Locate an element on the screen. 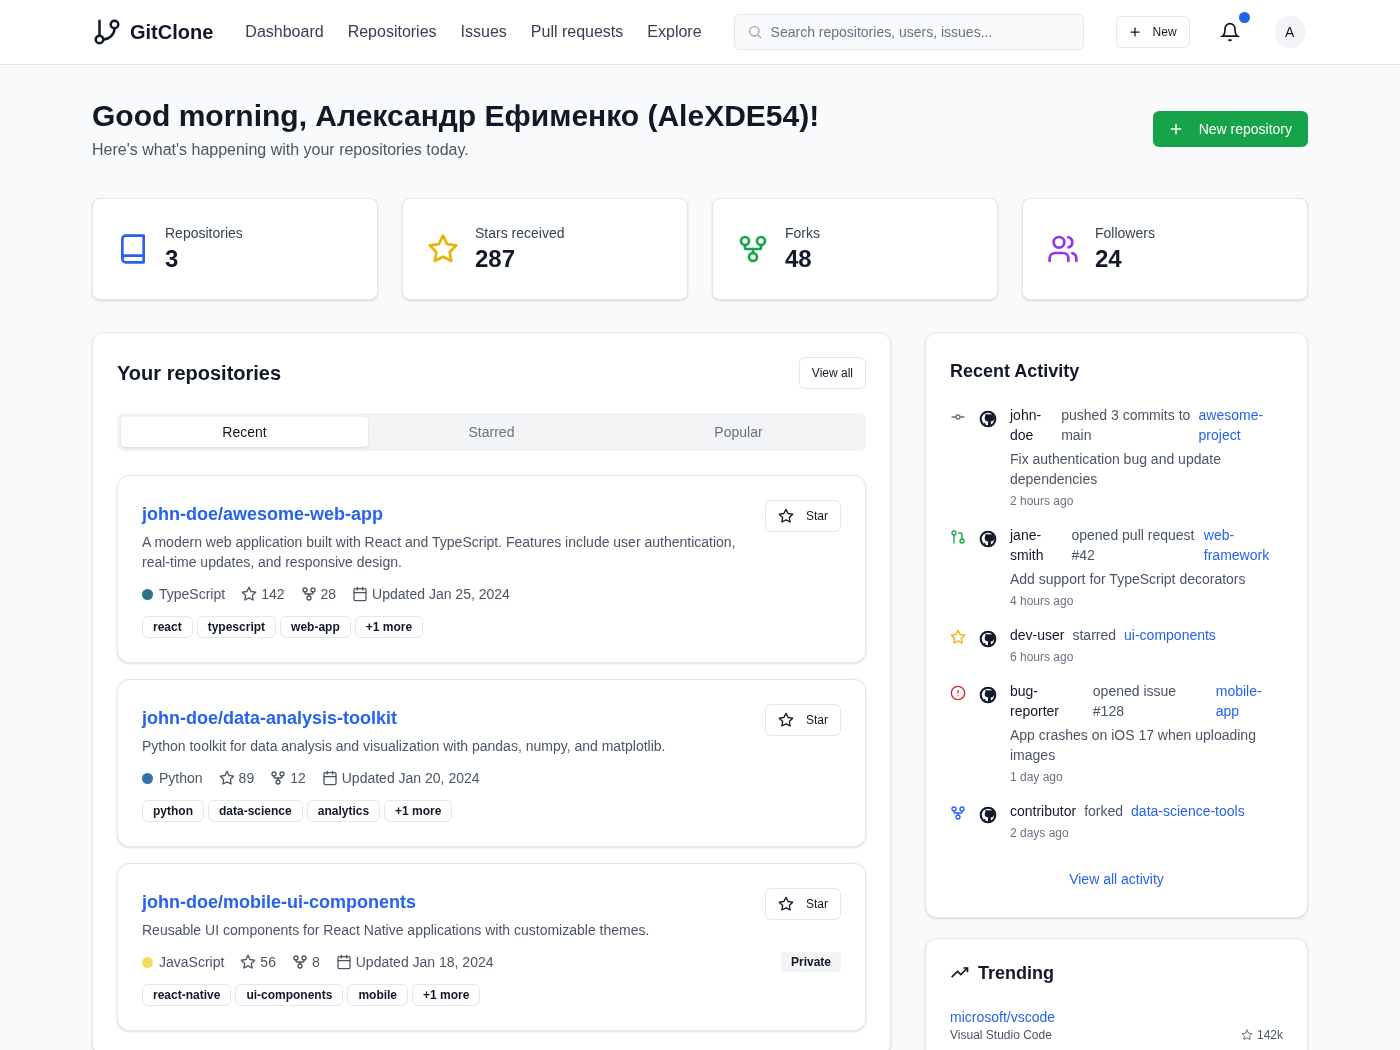  star-count: 142 is located at coordinates (273, 594).